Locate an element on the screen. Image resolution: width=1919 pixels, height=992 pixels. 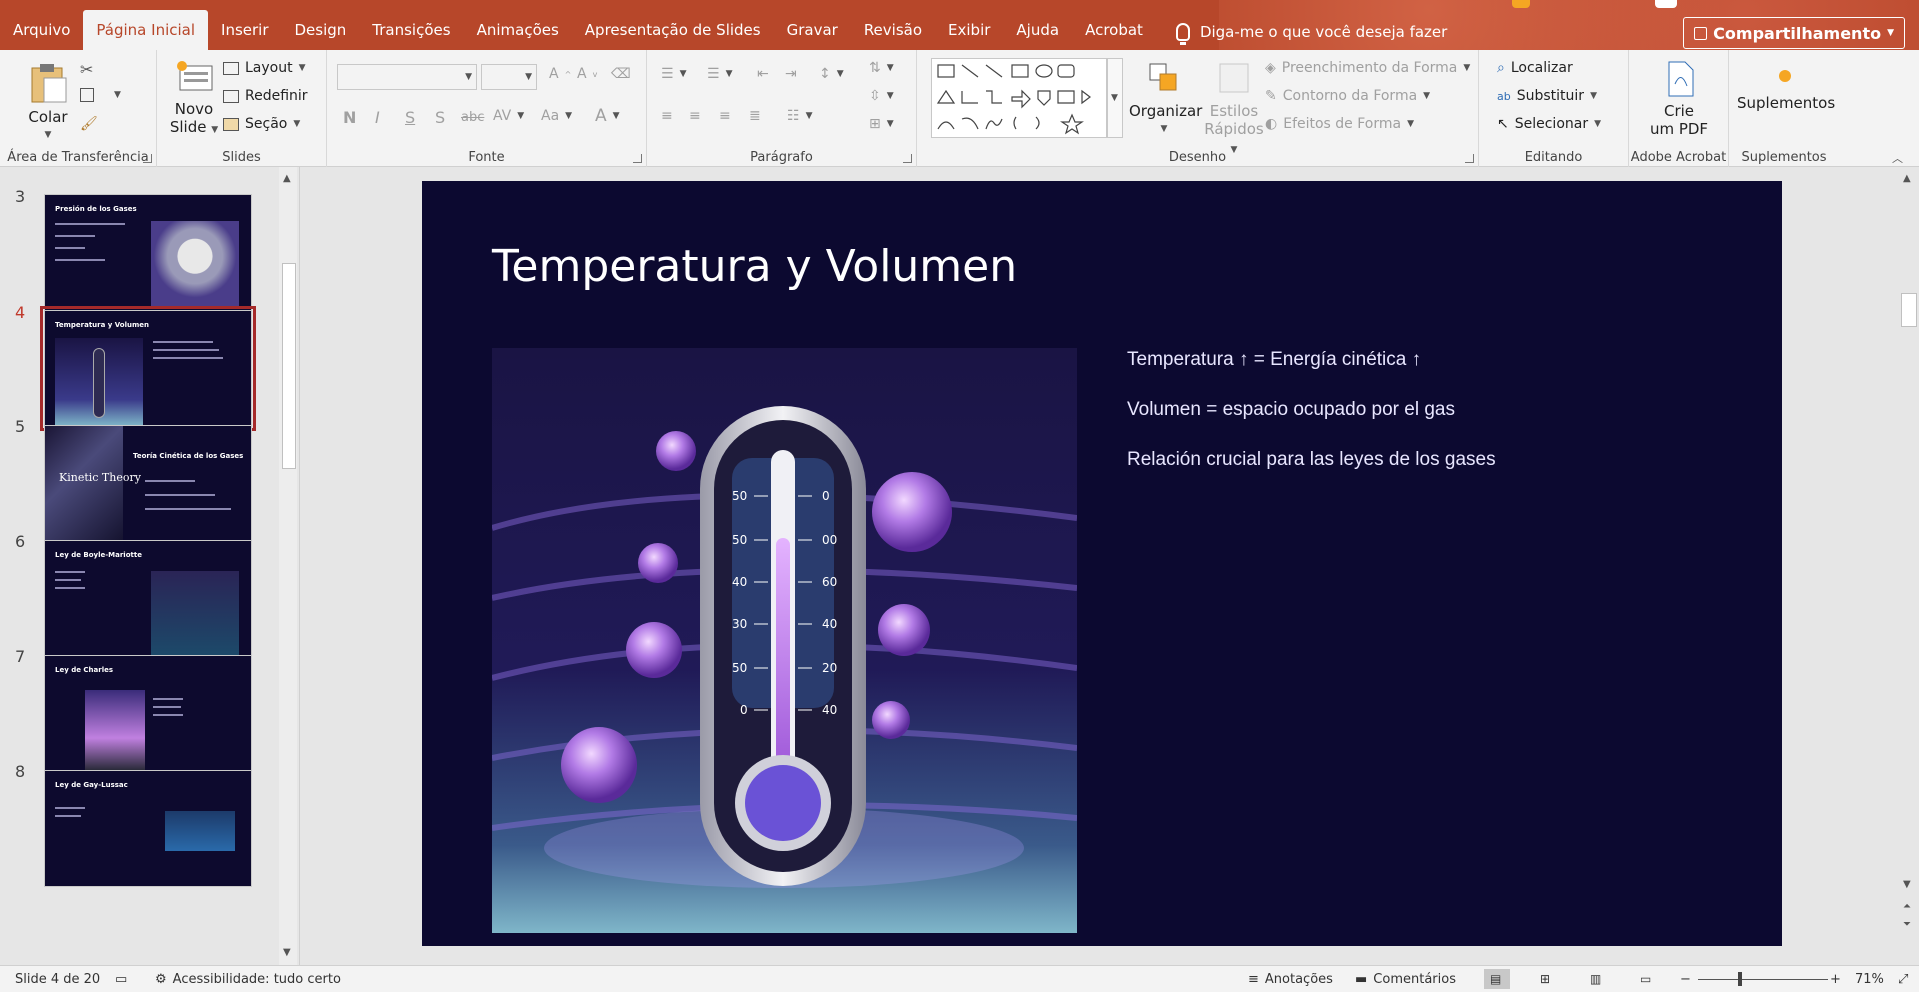
thumbnails-scrollbar is located at coordinates (288, 566).